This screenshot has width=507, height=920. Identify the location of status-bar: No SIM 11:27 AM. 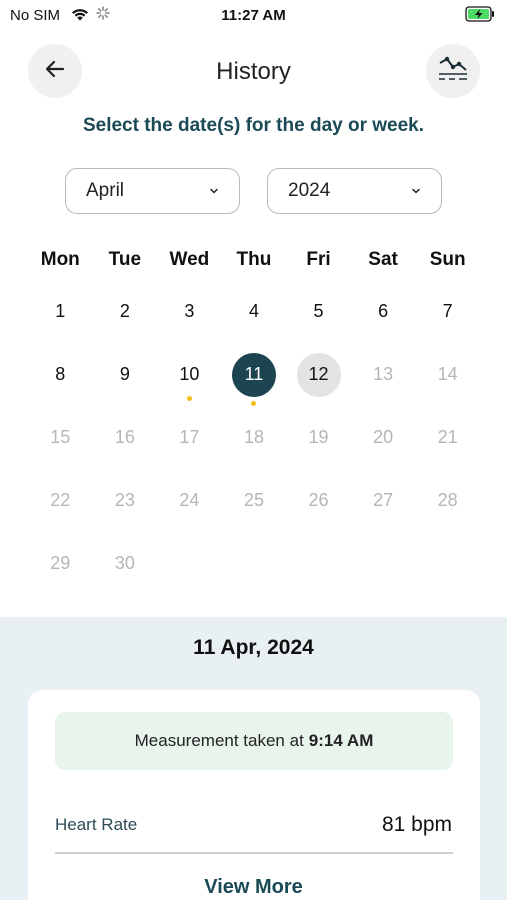
(253, 15).